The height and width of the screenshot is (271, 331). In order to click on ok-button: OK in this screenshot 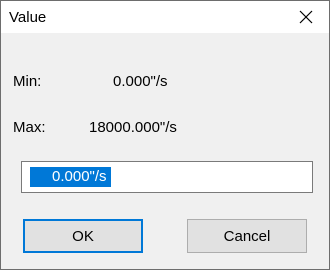, I will do `click(83, 236)`.